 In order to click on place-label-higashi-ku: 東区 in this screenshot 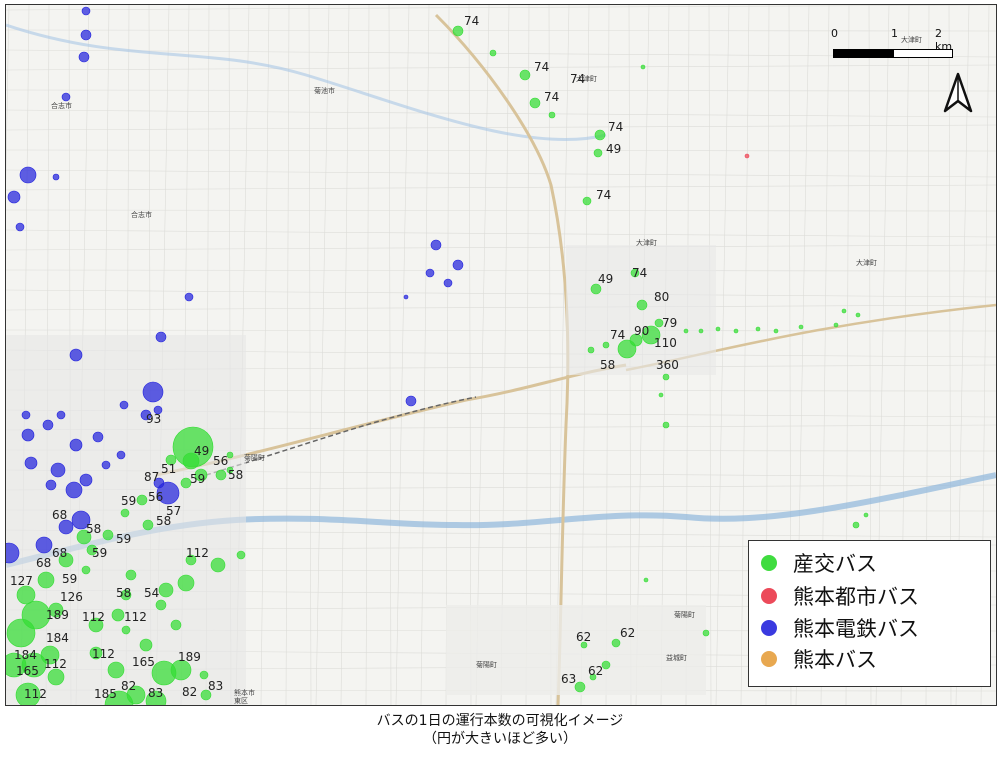, I will do `click(241, 700)`.